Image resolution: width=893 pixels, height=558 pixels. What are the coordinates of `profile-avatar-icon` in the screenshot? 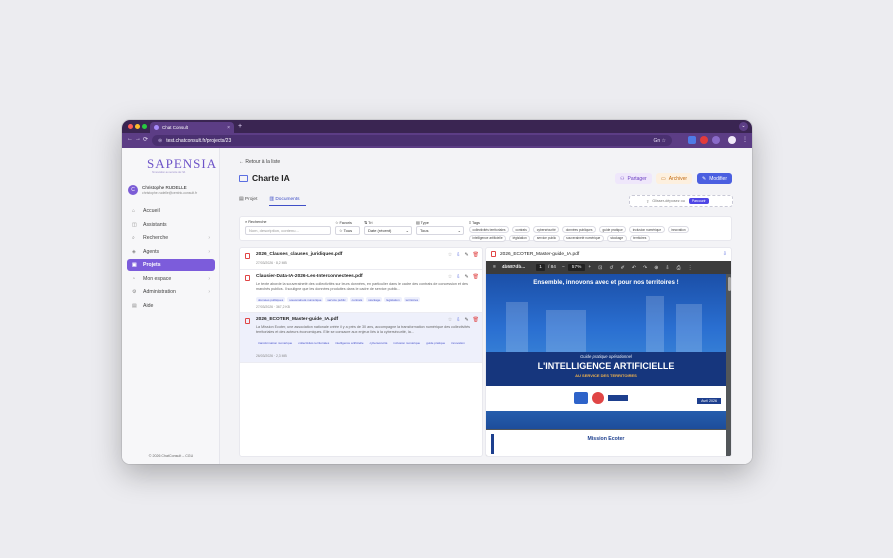 It's located at (732, 140).